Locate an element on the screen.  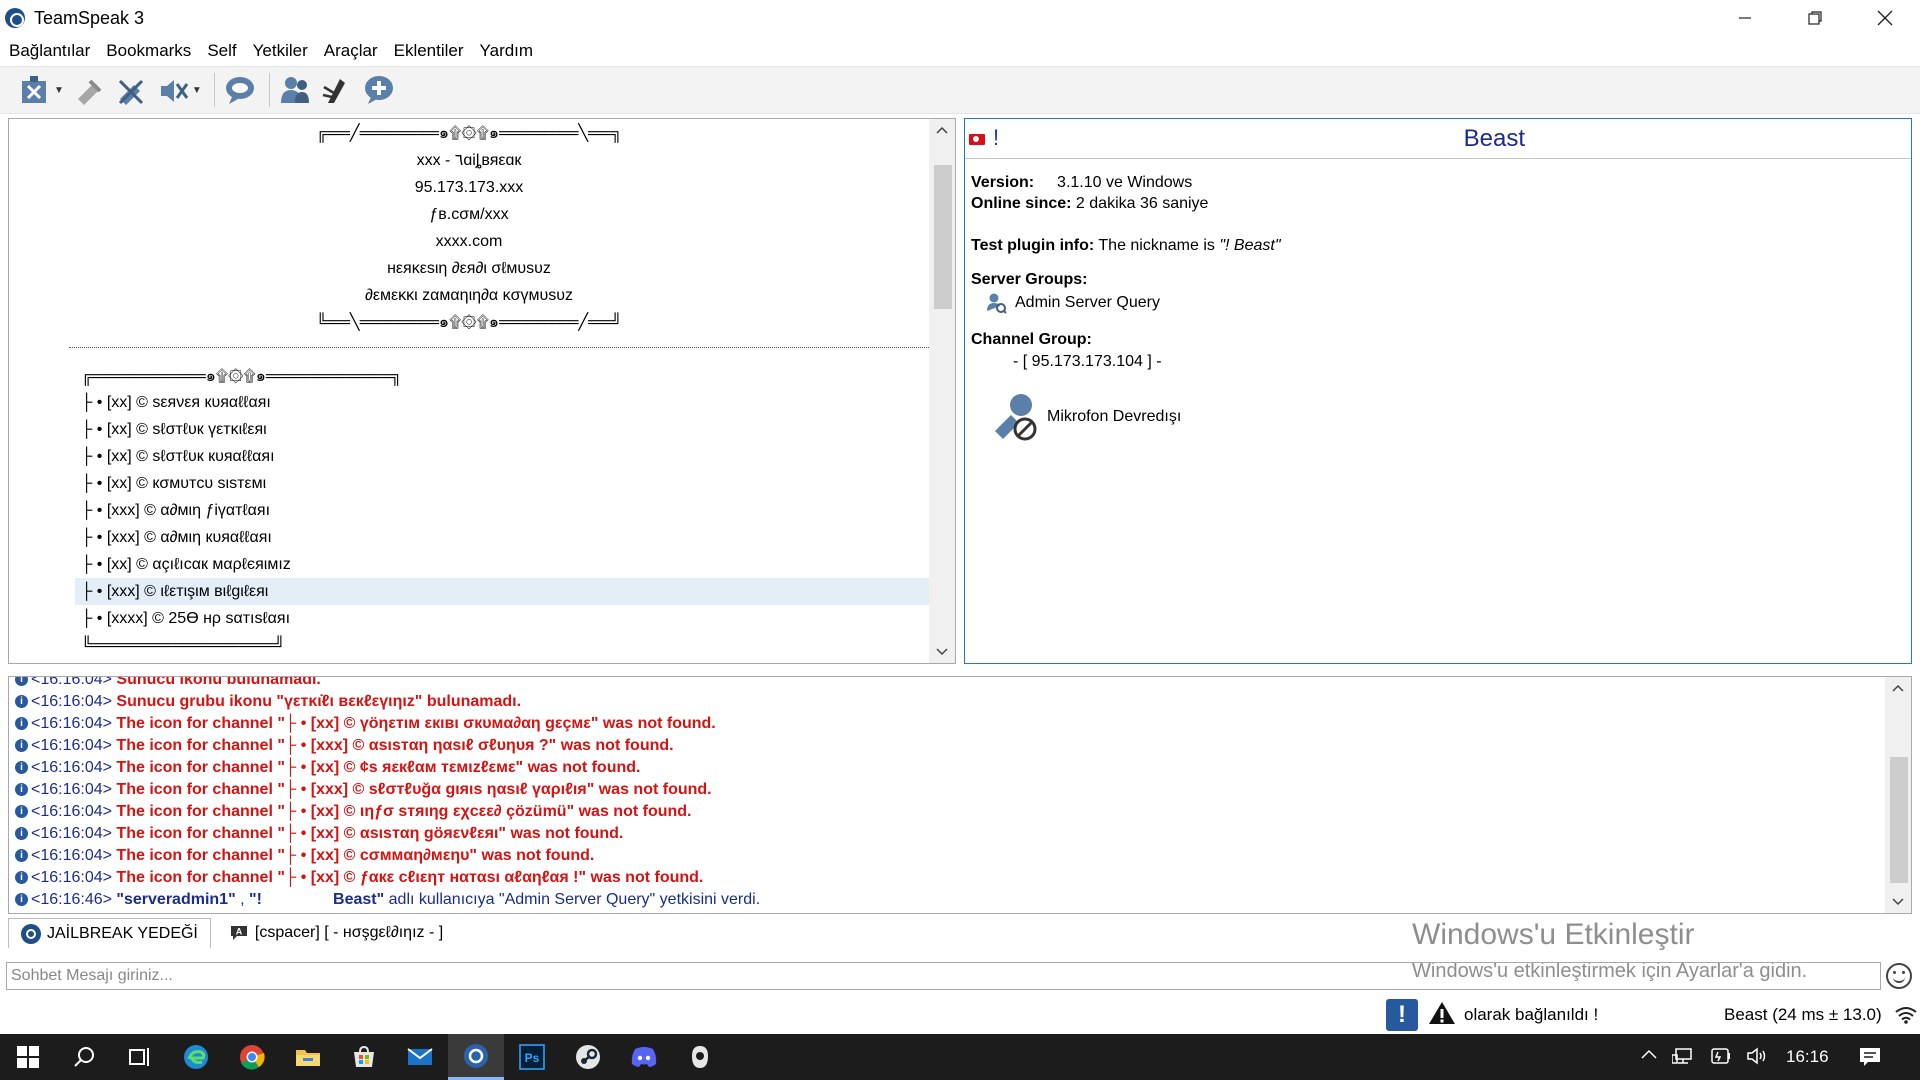
taskbar-steam is located at coordinates (588, 1057).